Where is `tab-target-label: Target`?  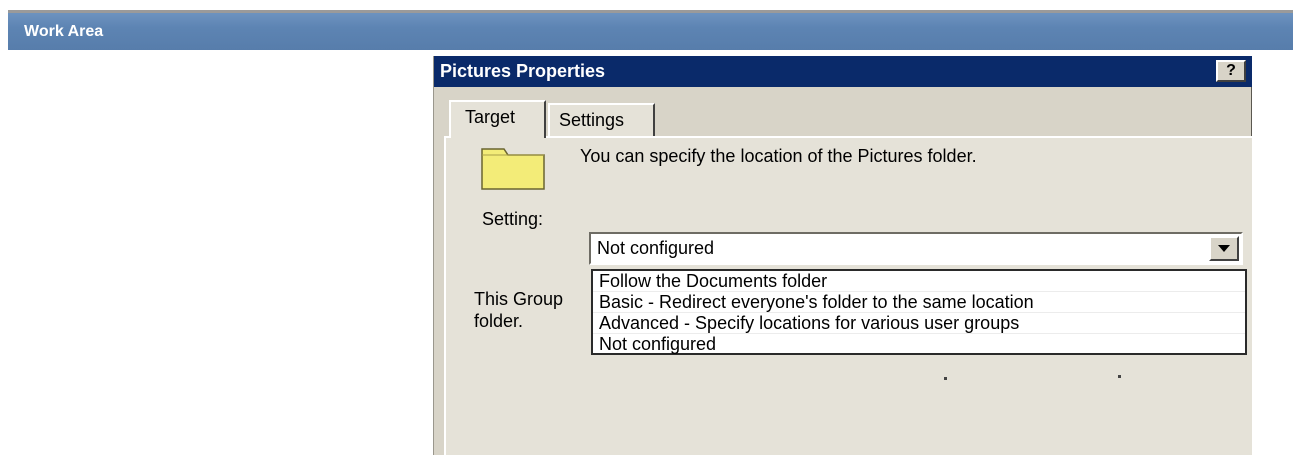
tab-target-label: Target is located at coordinates (490, 117).